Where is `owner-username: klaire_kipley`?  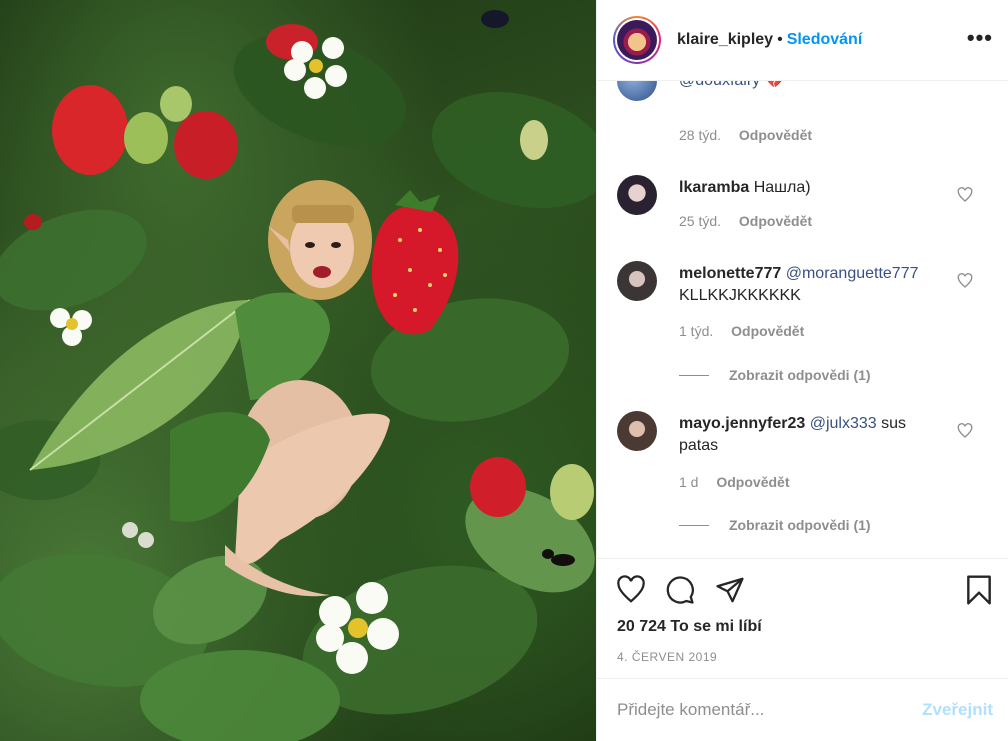 owner-username: klaire_kipley is located at coordinates (725, 40).